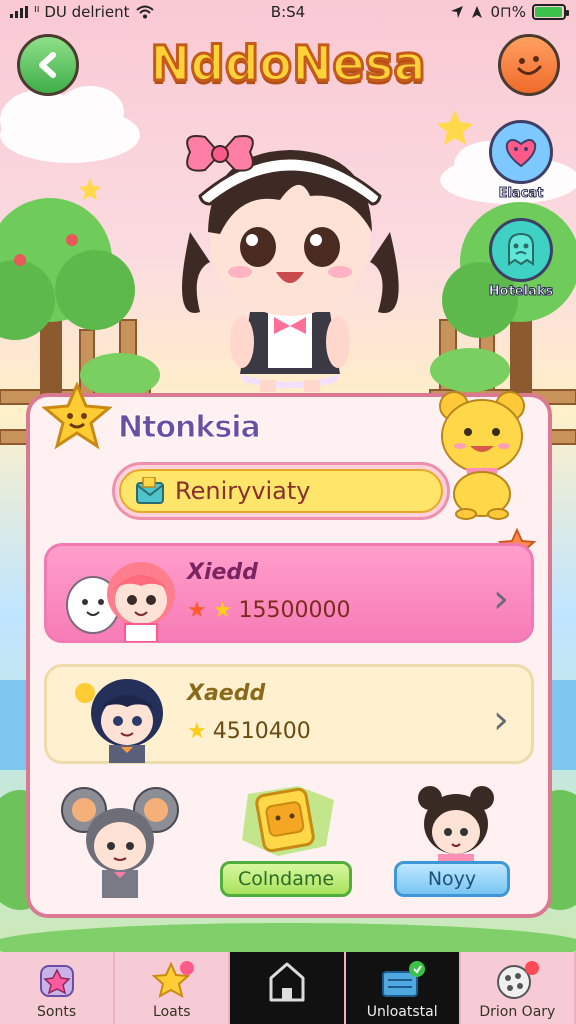 This screenshot has height=1024, width=576. I want to click on envelope-icon, so click(150, 490).